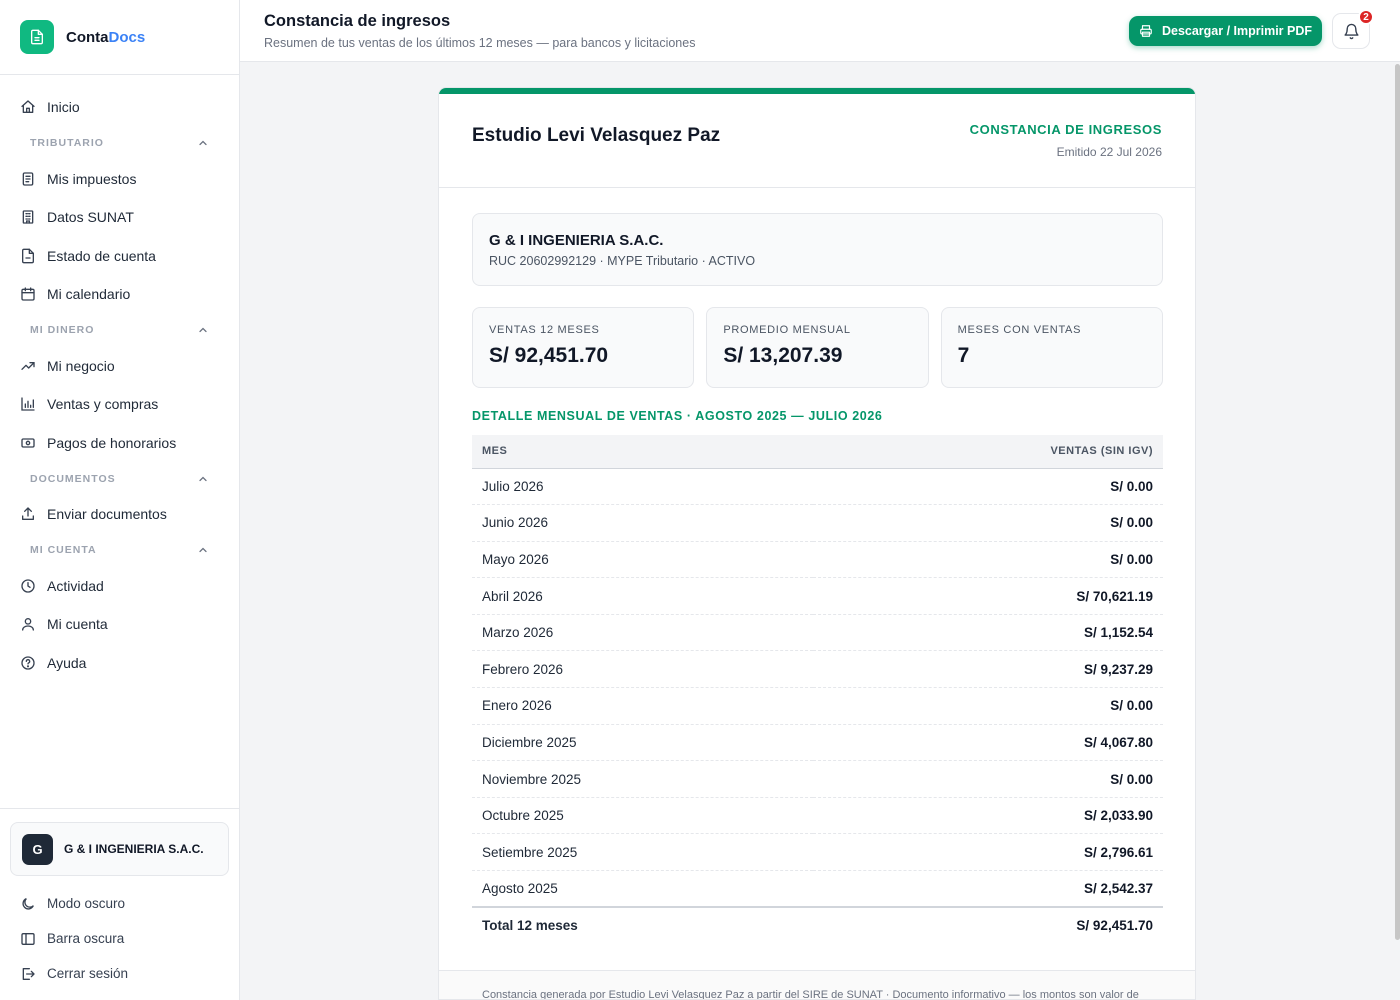 This screenshot has height=1000, width=1400. What do you see at coordinates (119, 663) in the screenshot?
I see `sidebar-item-ayuda: Ayuda` at bounding box center [119, 663].